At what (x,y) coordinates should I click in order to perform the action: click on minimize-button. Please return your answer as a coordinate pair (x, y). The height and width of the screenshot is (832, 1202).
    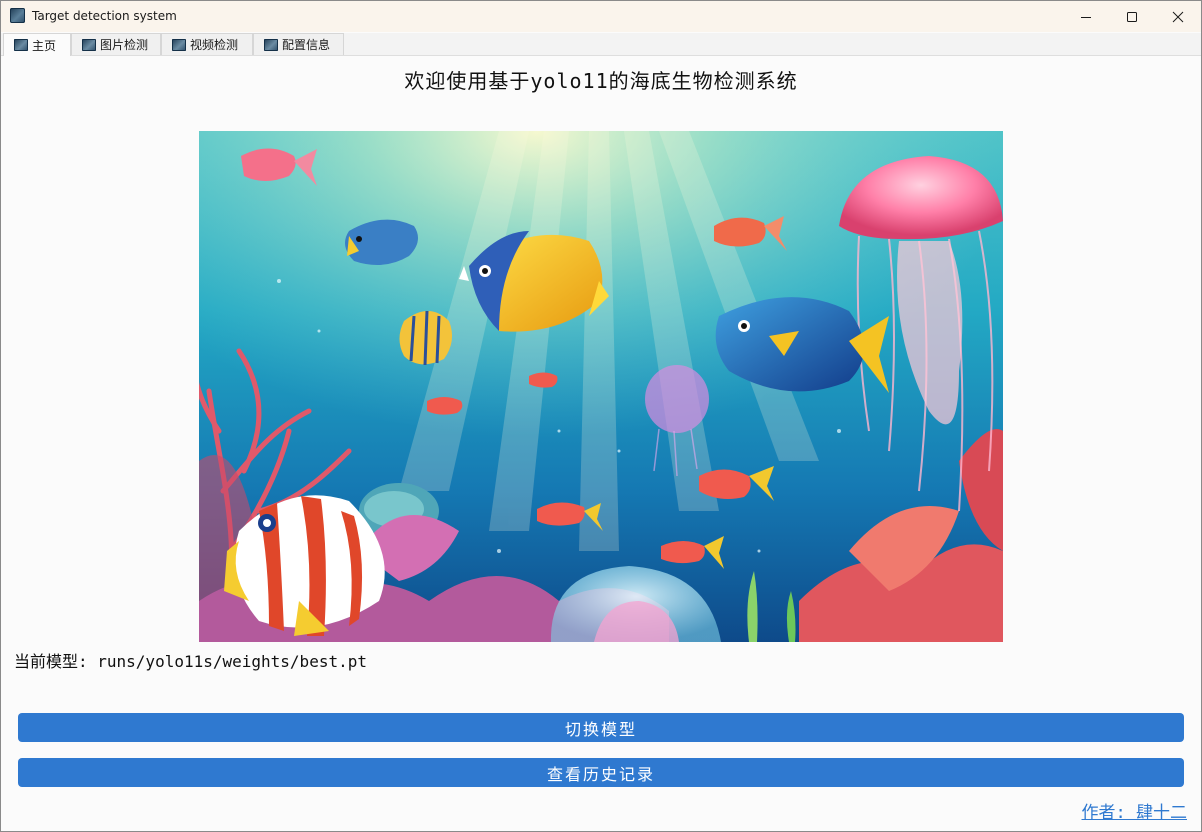
    Looking at the image, I should click on (1086, 16).